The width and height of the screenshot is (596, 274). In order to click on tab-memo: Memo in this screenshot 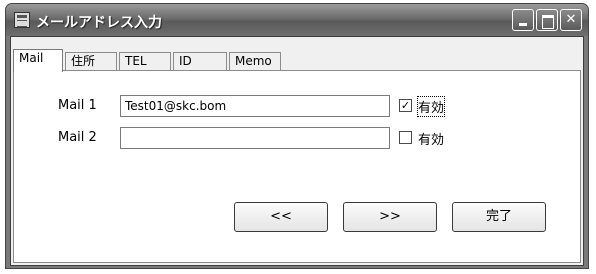, I will do `click(255, 61)`.